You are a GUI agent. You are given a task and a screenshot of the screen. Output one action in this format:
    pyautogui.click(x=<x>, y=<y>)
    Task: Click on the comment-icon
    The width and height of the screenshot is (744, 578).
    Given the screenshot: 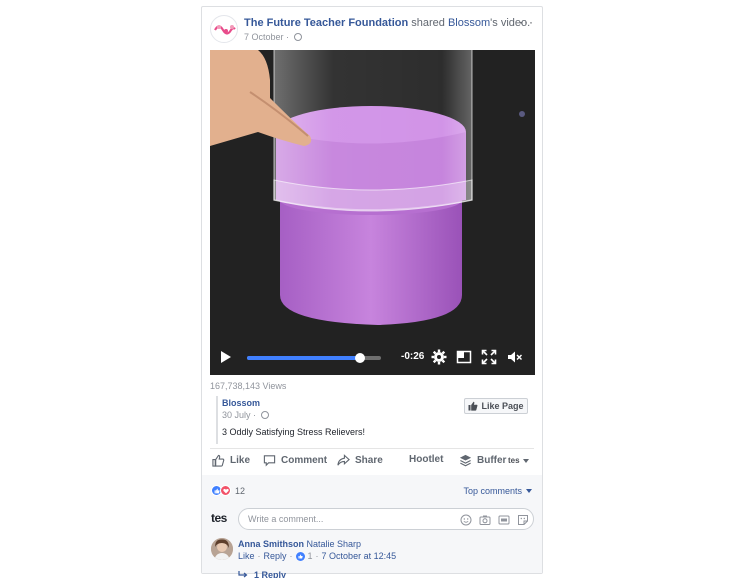 What is the action you would take?
    pyautogui.click(x=269, y=461)
    